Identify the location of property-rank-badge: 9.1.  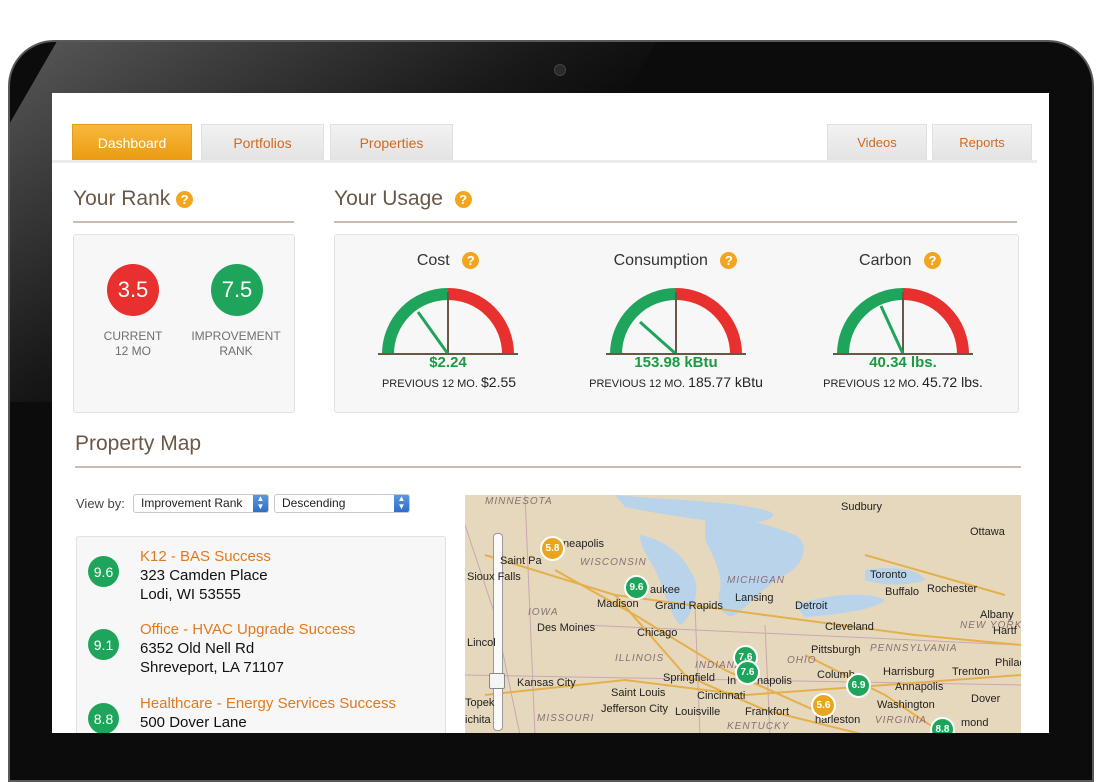
(103, 644).